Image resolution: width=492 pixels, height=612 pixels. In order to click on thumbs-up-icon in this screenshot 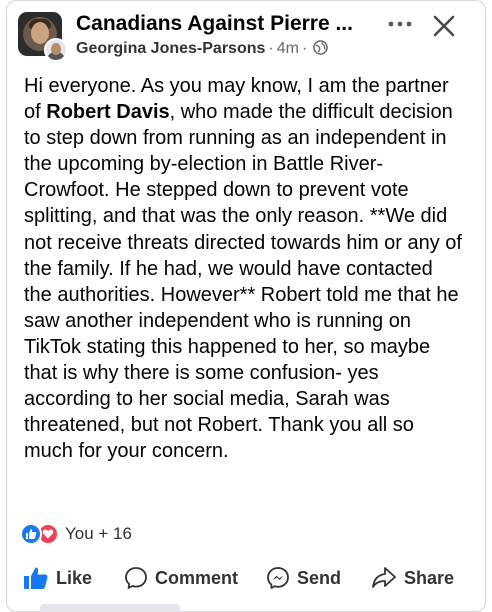, I will do `click(36, 578)`.